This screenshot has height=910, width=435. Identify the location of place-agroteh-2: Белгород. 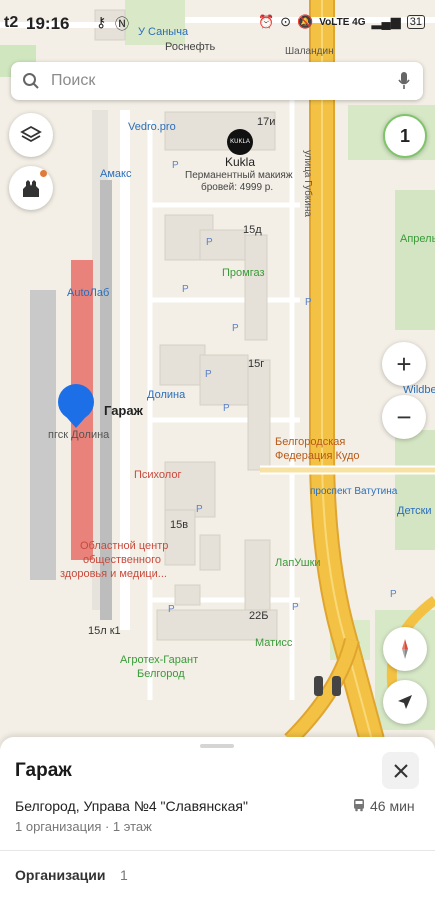
(161, 674).